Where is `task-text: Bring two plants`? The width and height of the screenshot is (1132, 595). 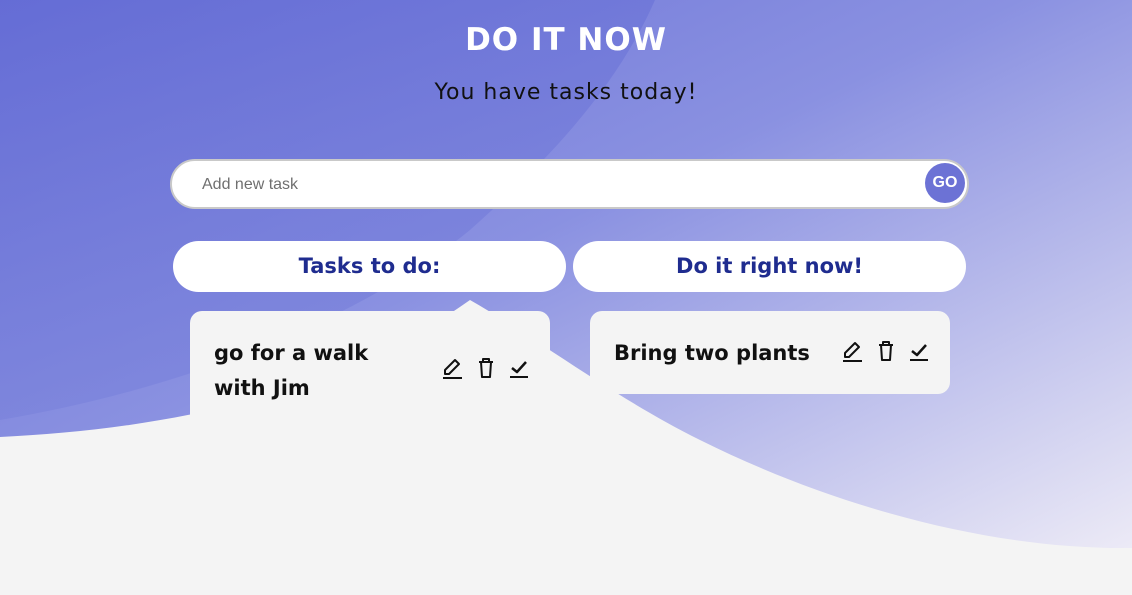
task-text: Bring two plants is located at coordinates (712, 353).